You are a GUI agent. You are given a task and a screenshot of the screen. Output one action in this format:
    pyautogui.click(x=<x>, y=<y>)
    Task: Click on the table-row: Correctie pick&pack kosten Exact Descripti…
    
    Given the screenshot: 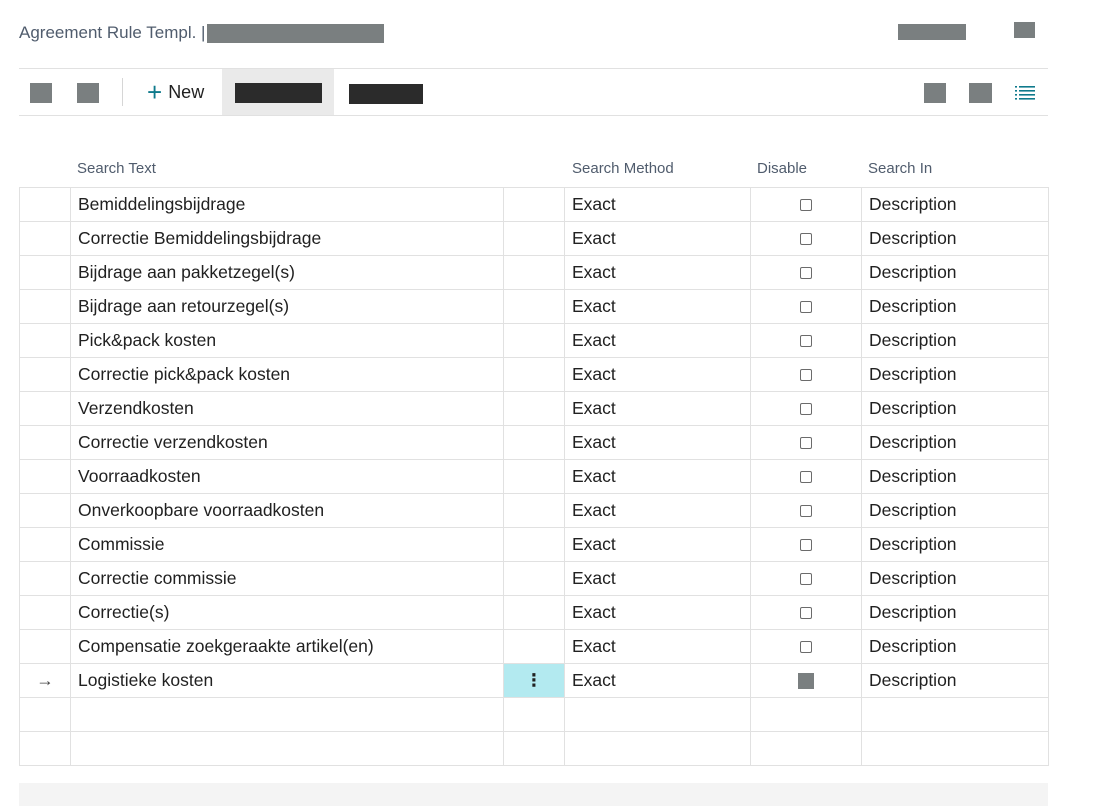 What is the action you would take?
    pyautogui.click(x=534, y=374)
    